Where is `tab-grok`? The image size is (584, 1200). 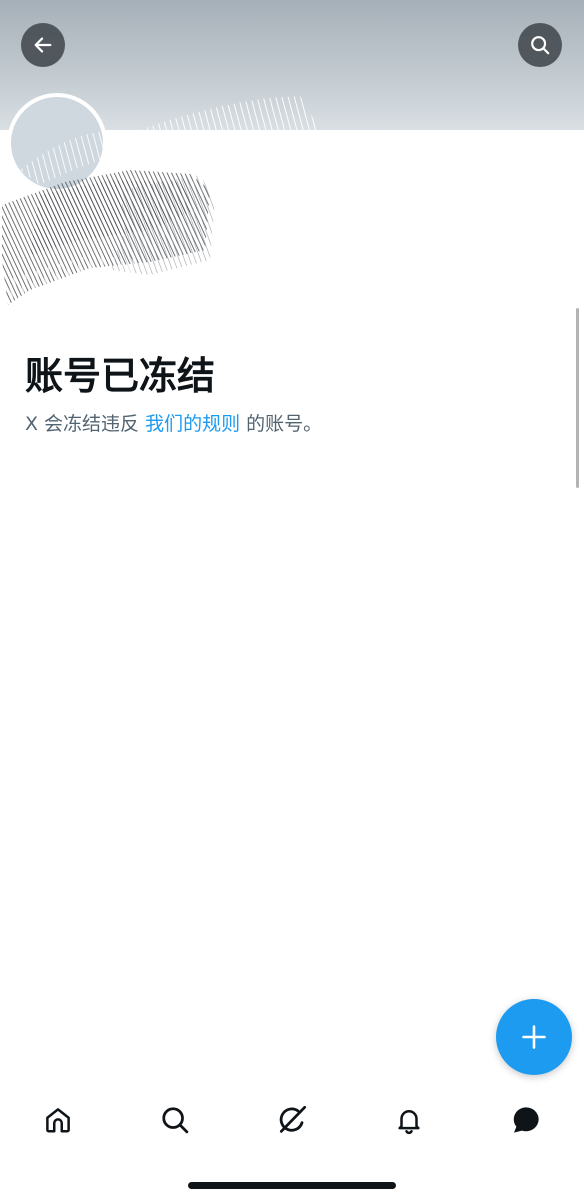
tab-grok is located at coordinates (292, 1120).